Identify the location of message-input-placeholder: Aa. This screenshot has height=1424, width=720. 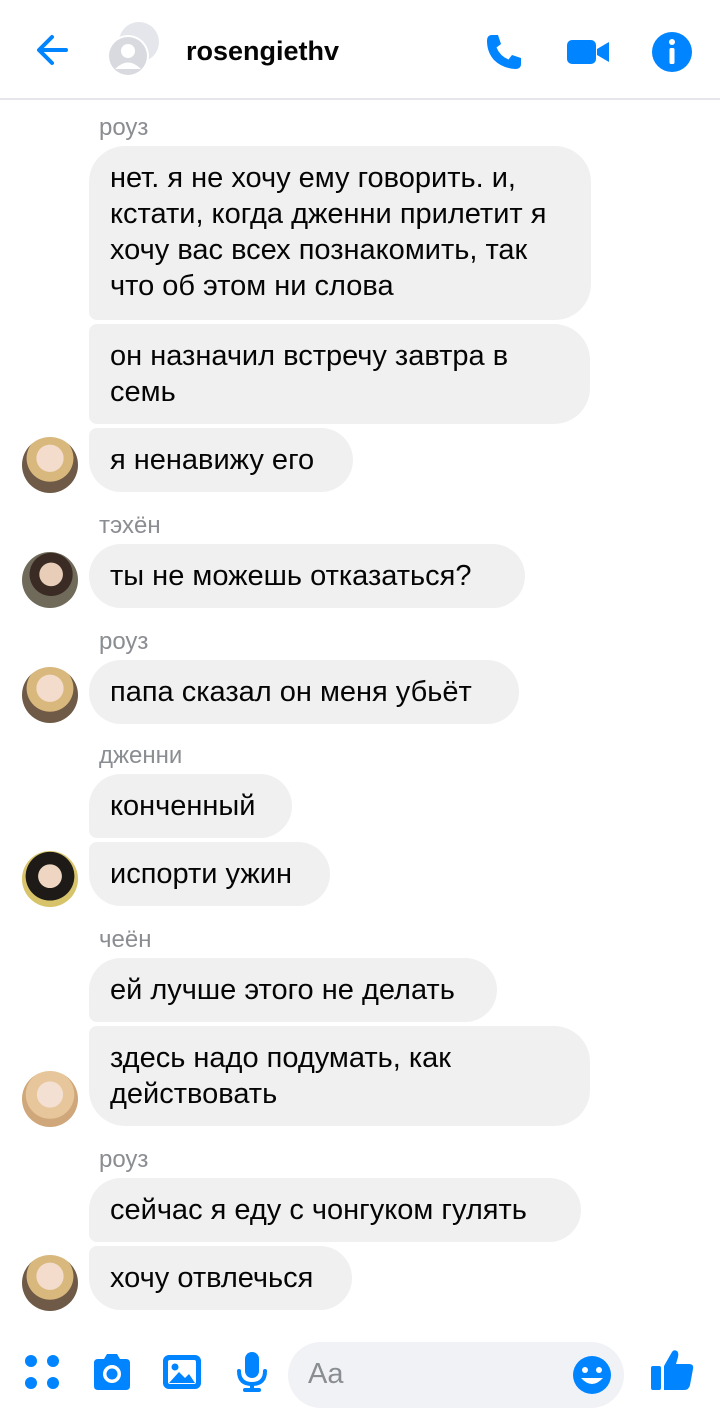
(326, 1374).